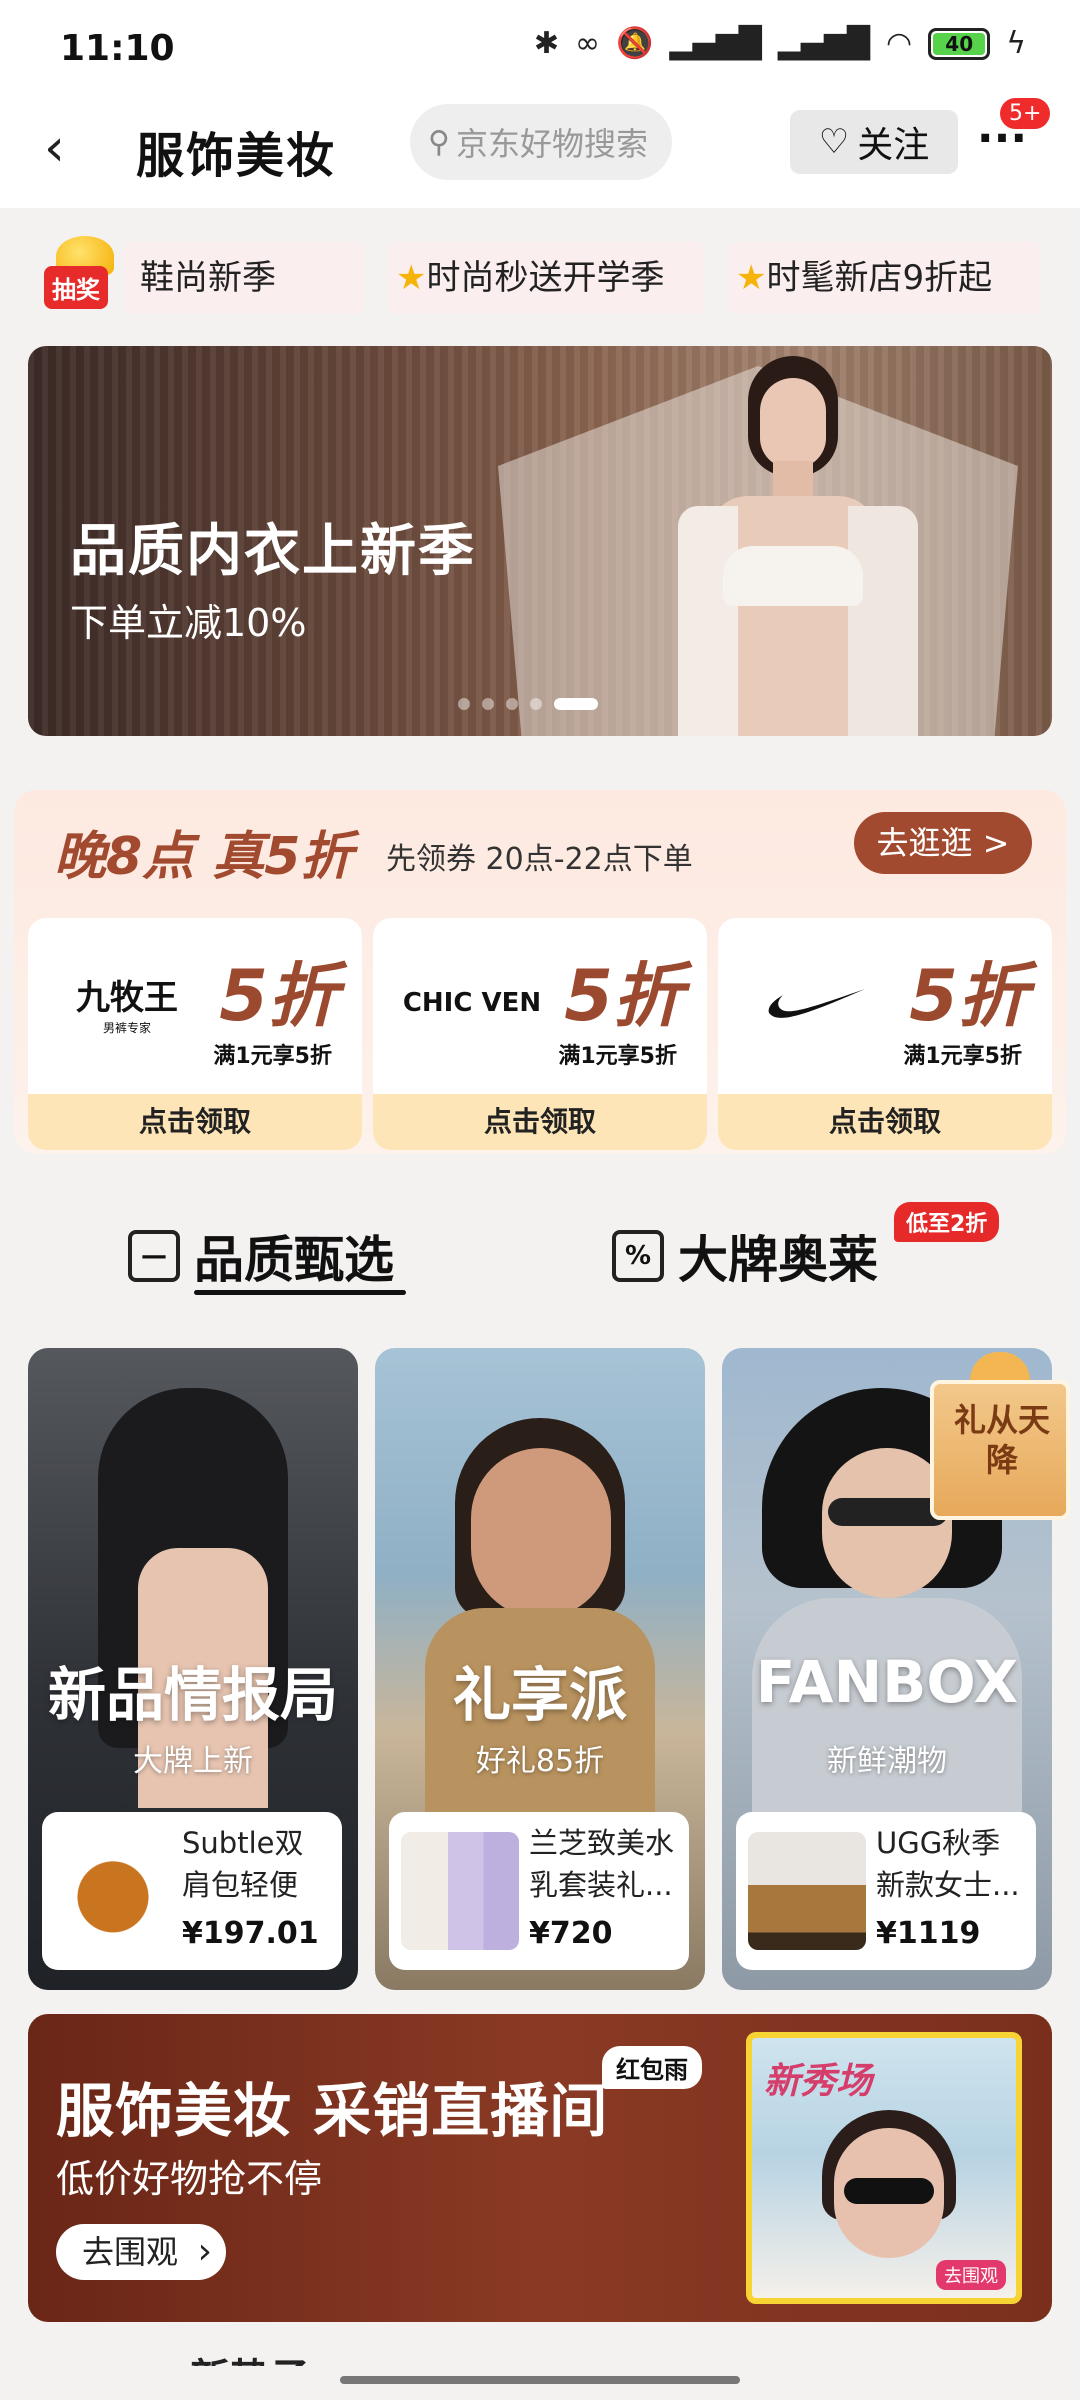  I want to click on promo-item-label: 时髦新店9折起, so click(879, 278).